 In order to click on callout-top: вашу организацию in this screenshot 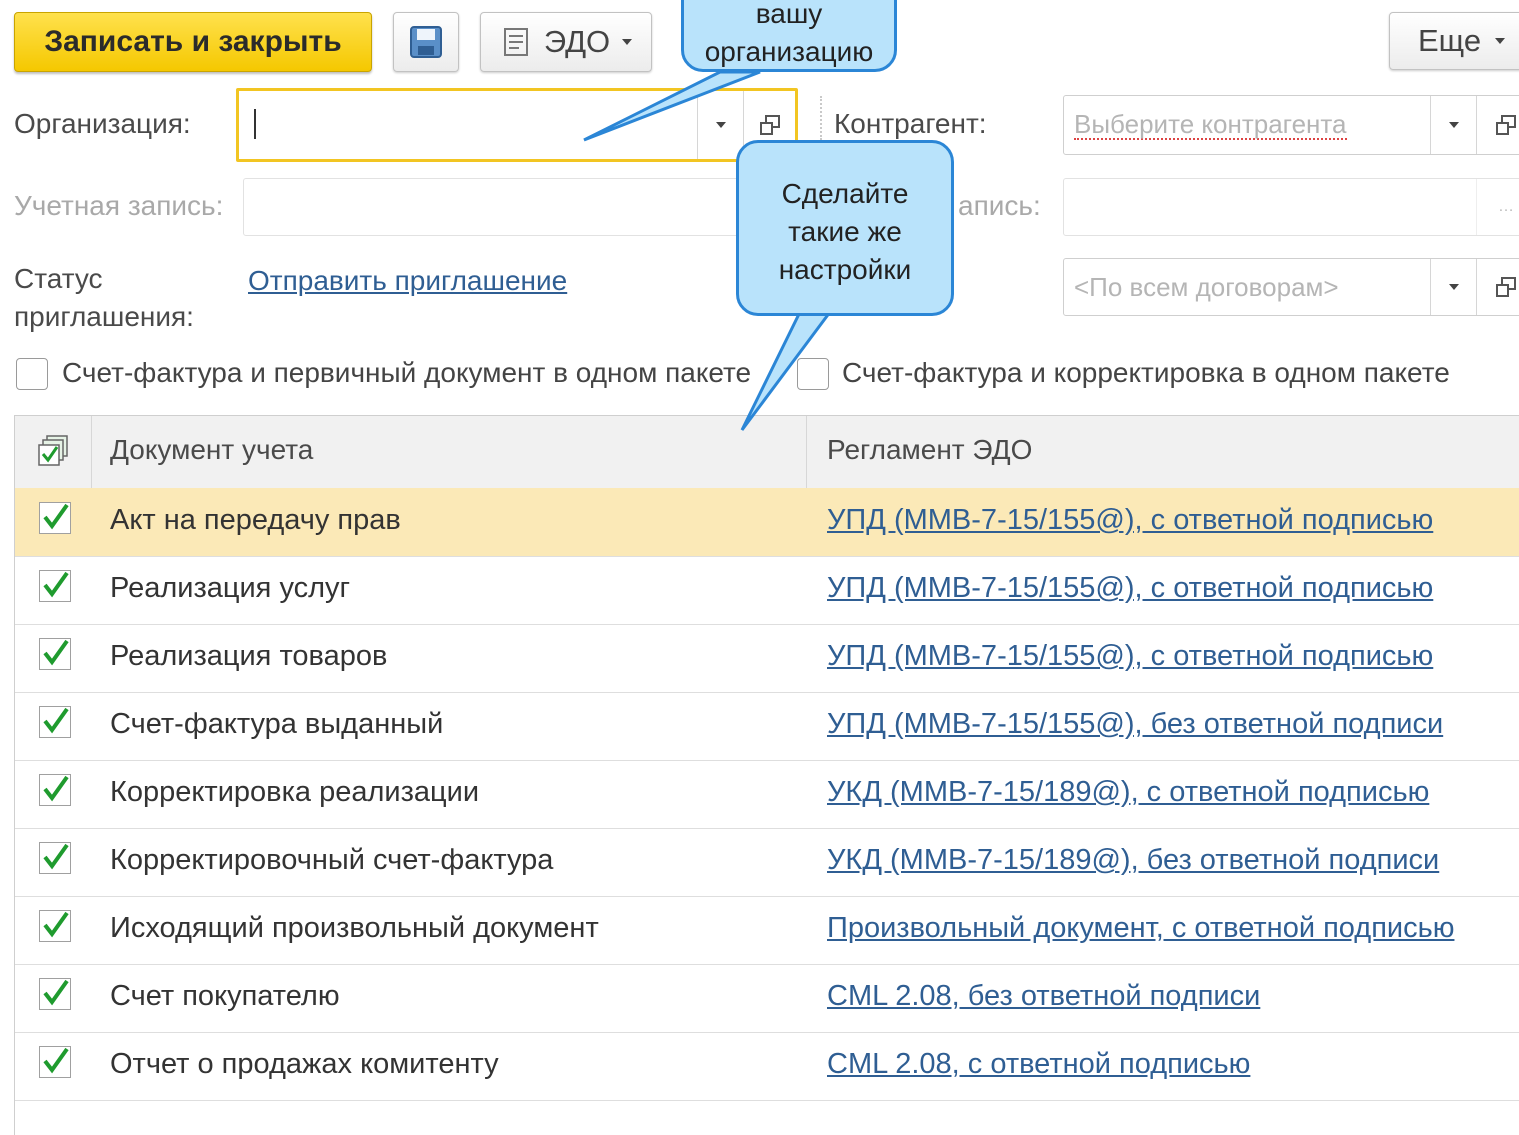, I will do `click(789, 36)`.